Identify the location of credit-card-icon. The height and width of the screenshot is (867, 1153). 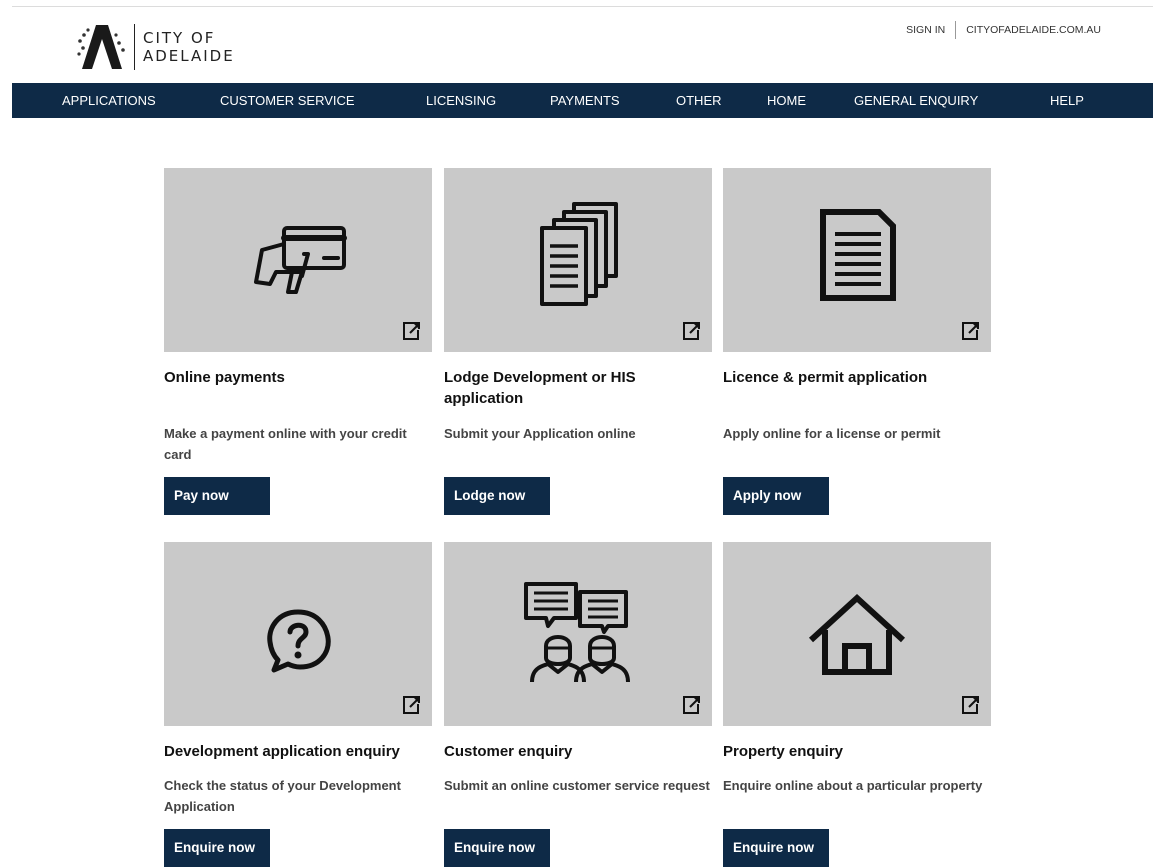
(300, 260).